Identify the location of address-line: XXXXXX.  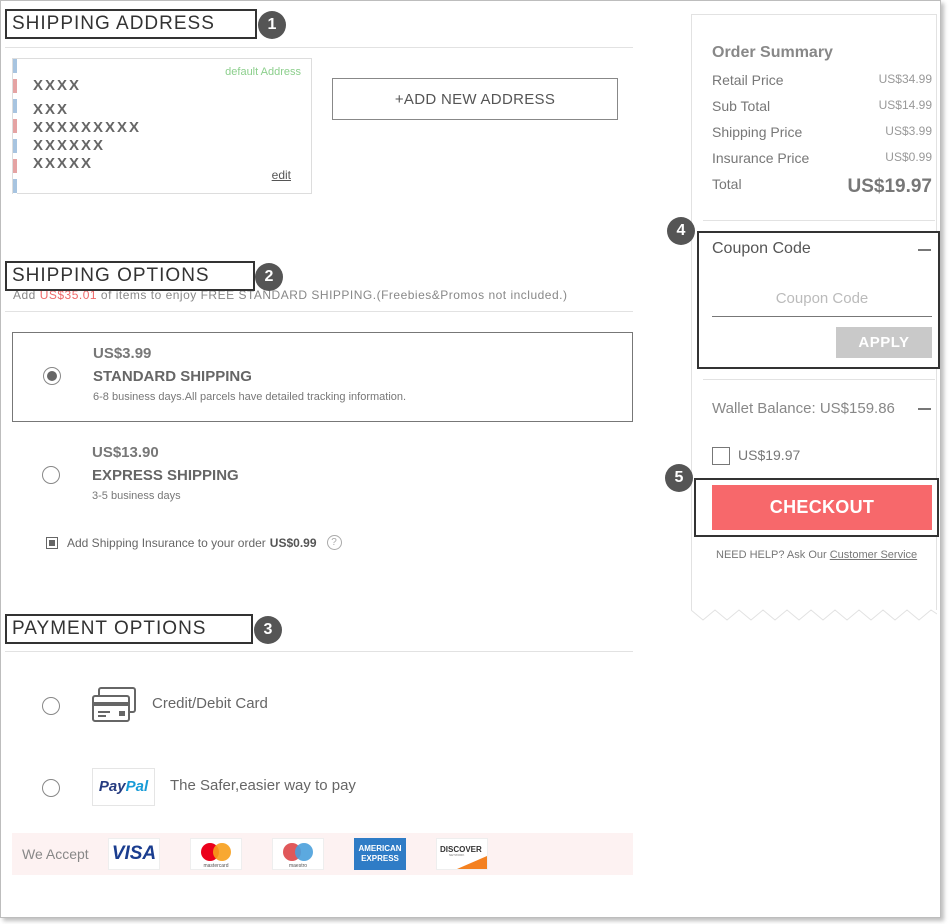
(69, 145).